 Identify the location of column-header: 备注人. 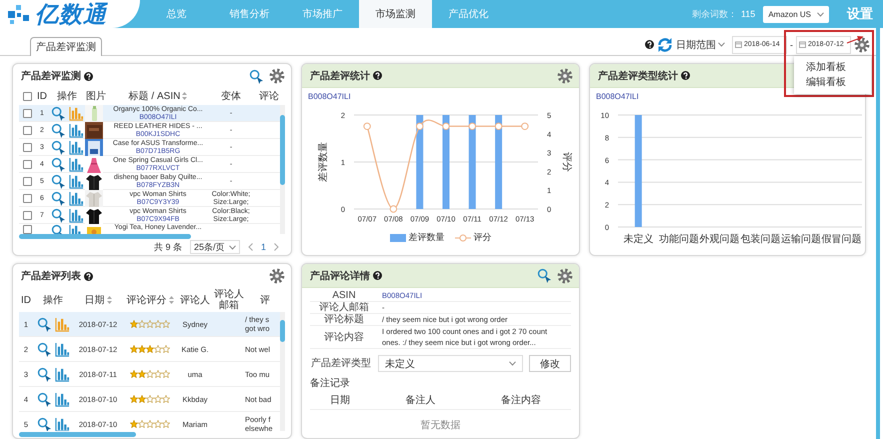
(420, 400).